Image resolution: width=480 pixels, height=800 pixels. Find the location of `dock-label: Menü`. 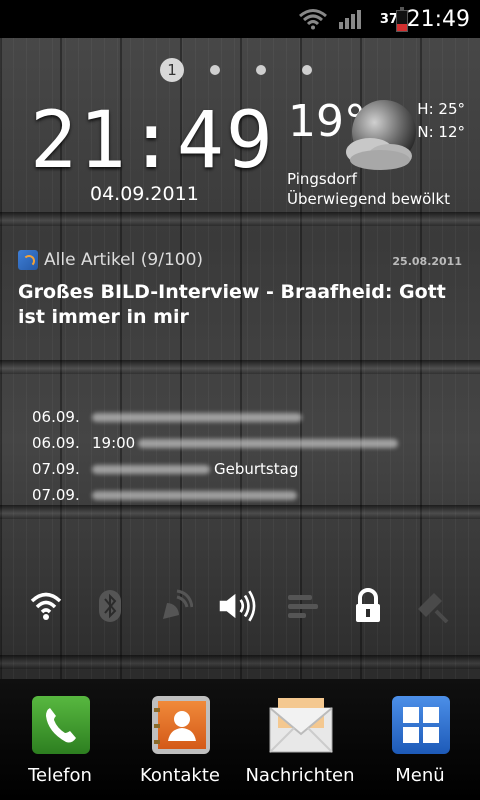

dock-label: Menü is located at coordinates (420, 775).